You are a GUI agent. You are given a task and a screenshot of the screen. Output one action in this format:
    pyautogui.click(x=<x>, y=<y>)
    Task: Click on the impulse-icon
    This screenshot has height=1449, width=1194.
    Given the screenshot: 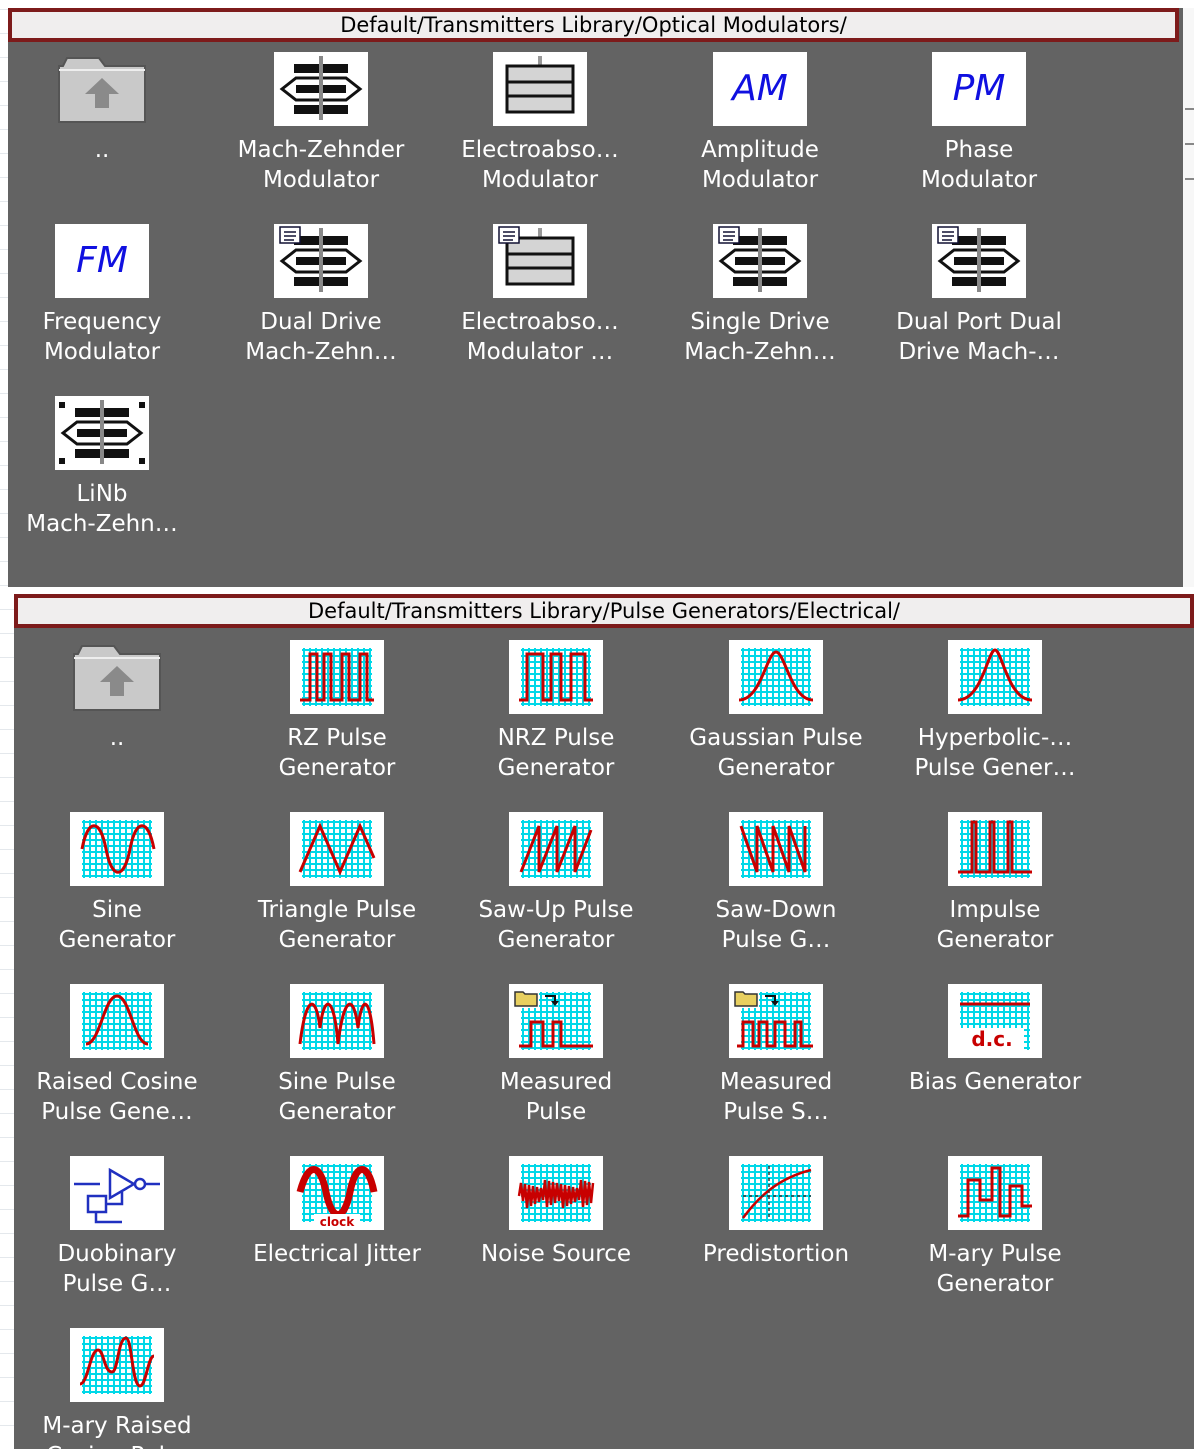 What is the action you would take?
    pyautogui.click(x=995, y=849)
    